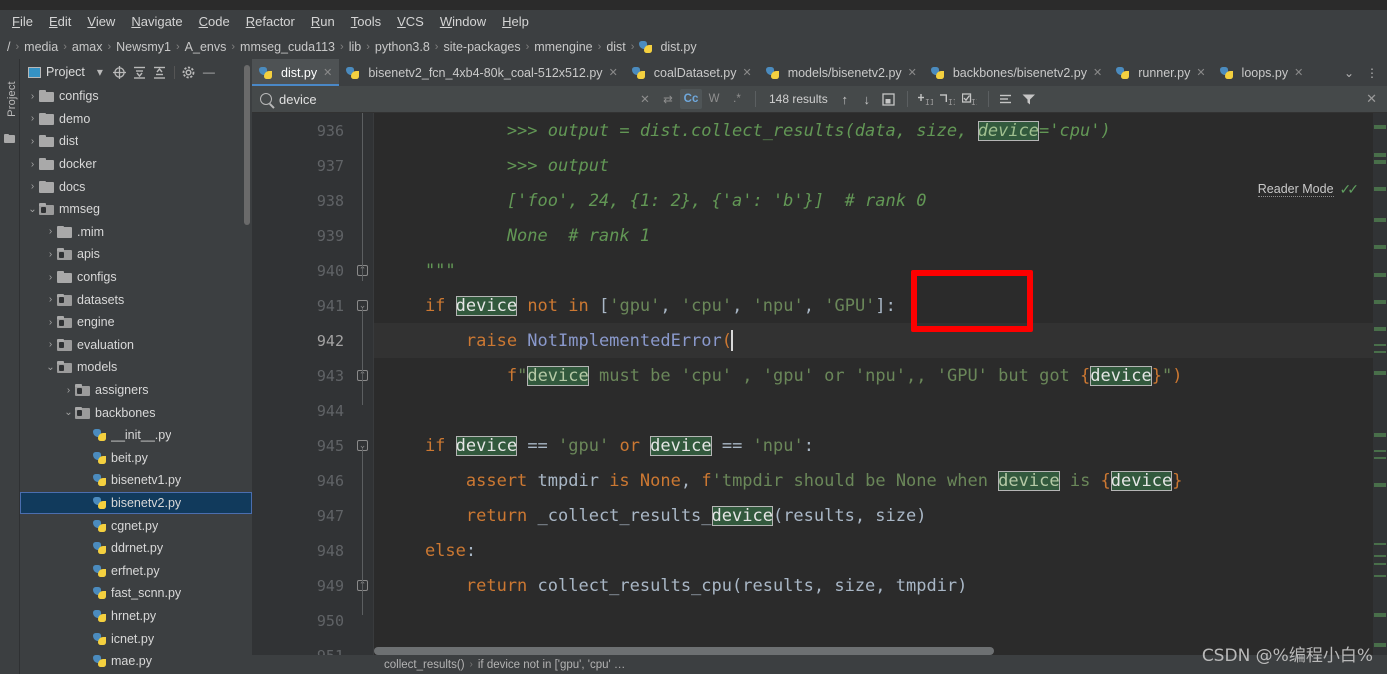  What do you see at coordinates (1261, 72) in the screenshot?
I see `editor-tab-loops-py: loops.py ✕` at bounding box center [1261, 72].